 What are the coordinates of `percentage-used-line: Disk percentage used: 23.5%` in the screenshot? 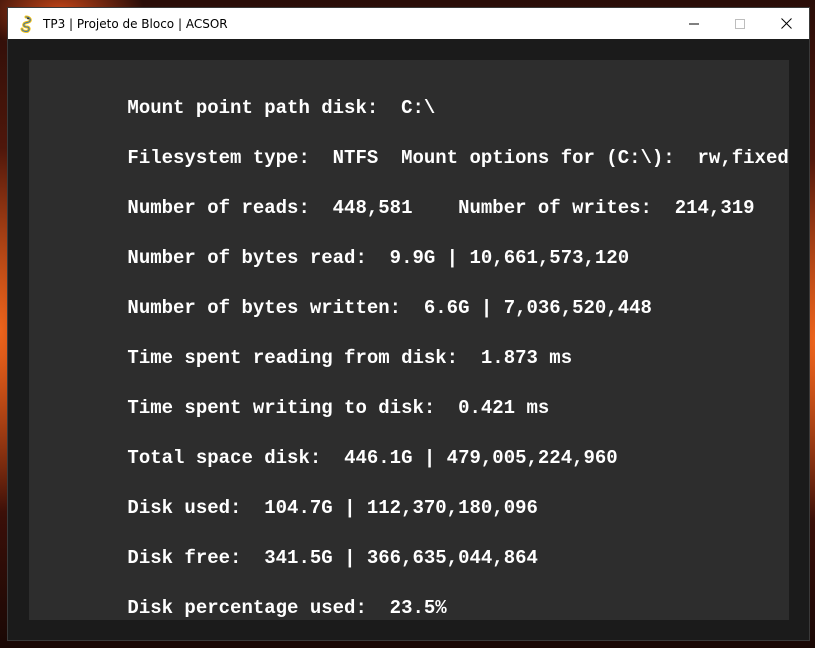 It's located at (253, 608).